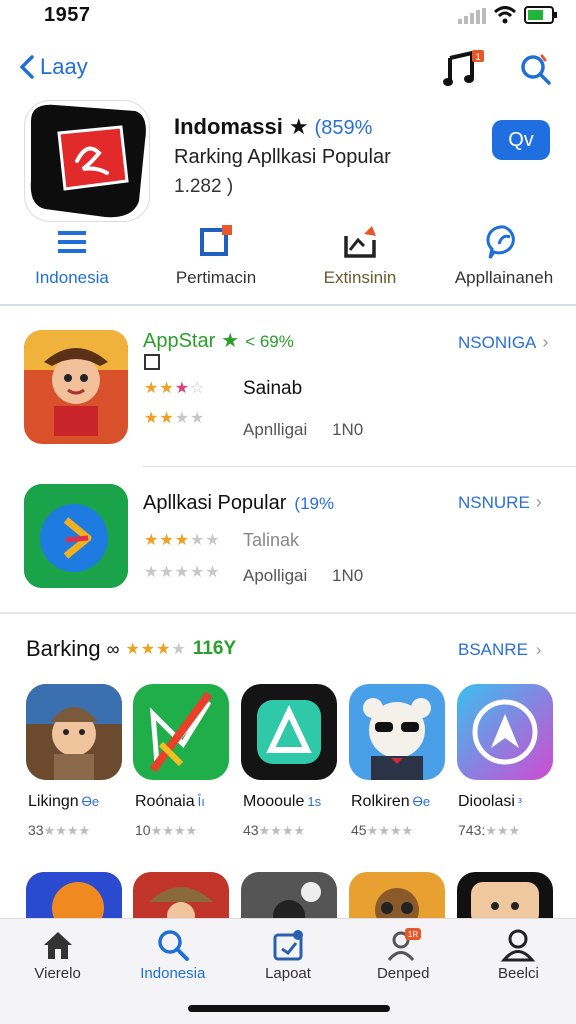 The height and width of the screenshot is (1024, 576). What do you see at coordinates (273, 127) in the screenshot?
I see `app-title: Indomassi ★ (859%` at bounding box center [273, 127].